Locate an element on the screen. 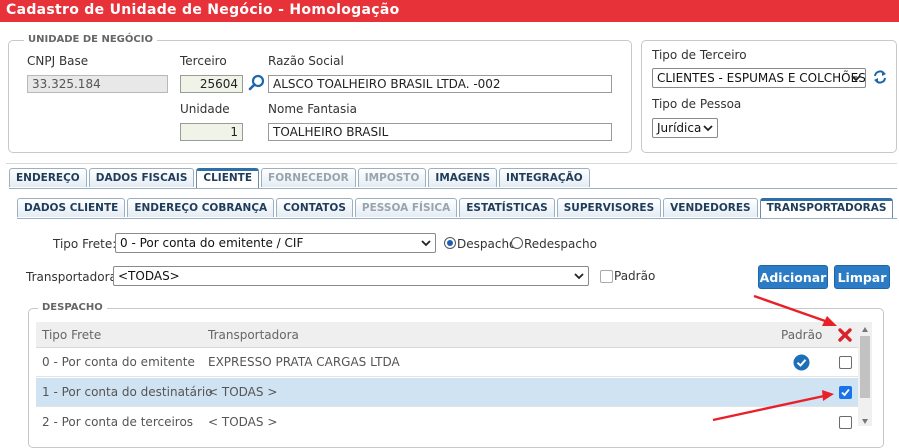 The width and height of the screenshot is (899, 448). add-button: Adicionar is located at coordinates (793, 277).